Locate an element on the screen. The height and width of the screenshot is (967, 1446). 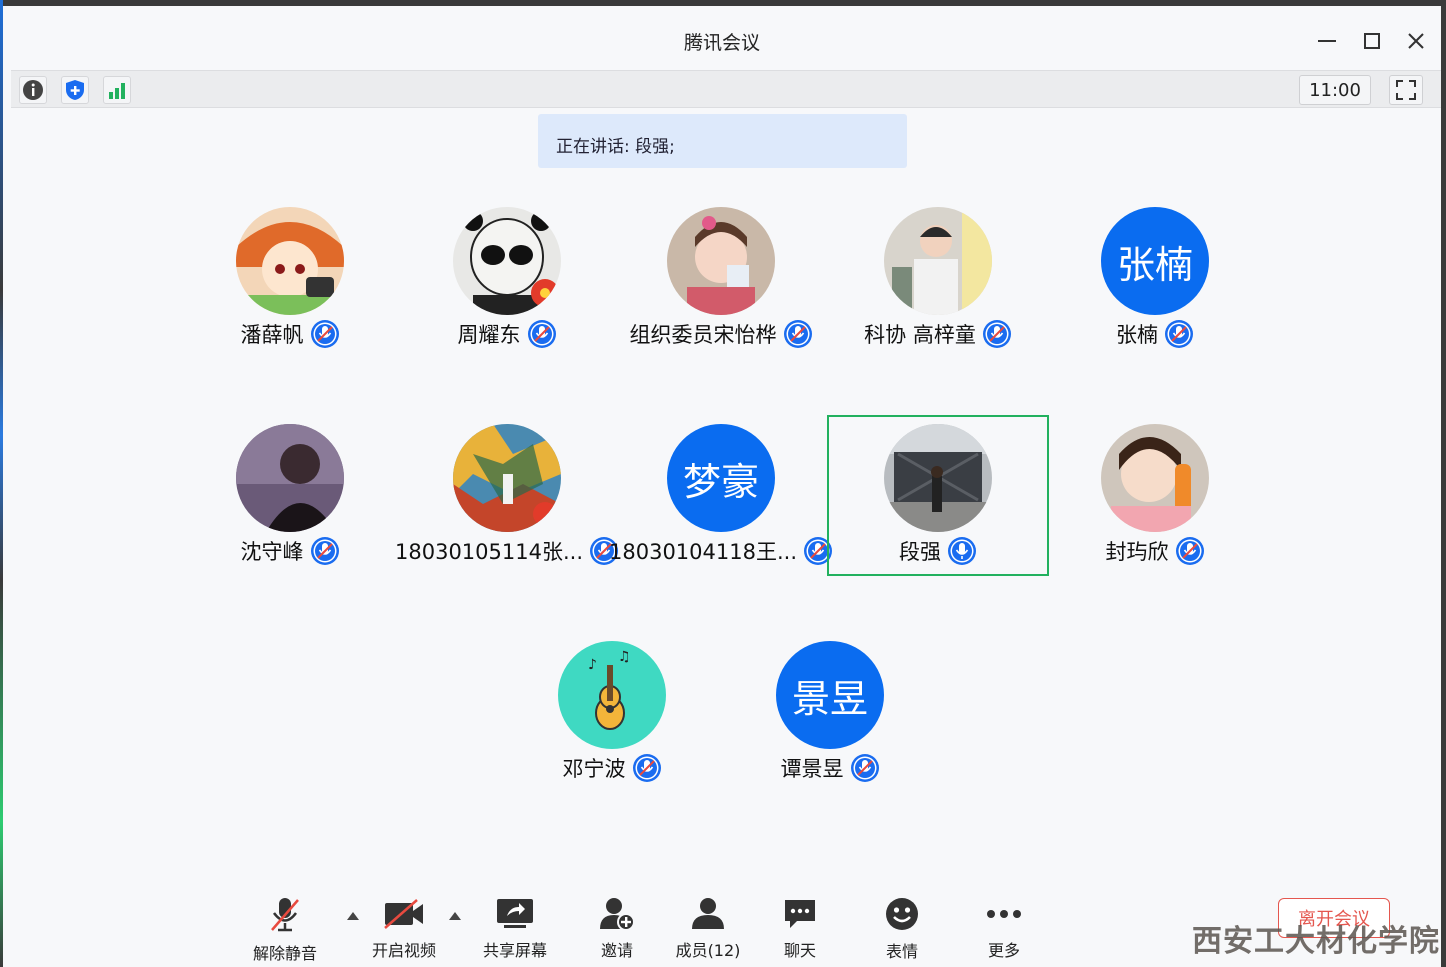
participant-name: 张楠 is located at coordinates (1137, 335).